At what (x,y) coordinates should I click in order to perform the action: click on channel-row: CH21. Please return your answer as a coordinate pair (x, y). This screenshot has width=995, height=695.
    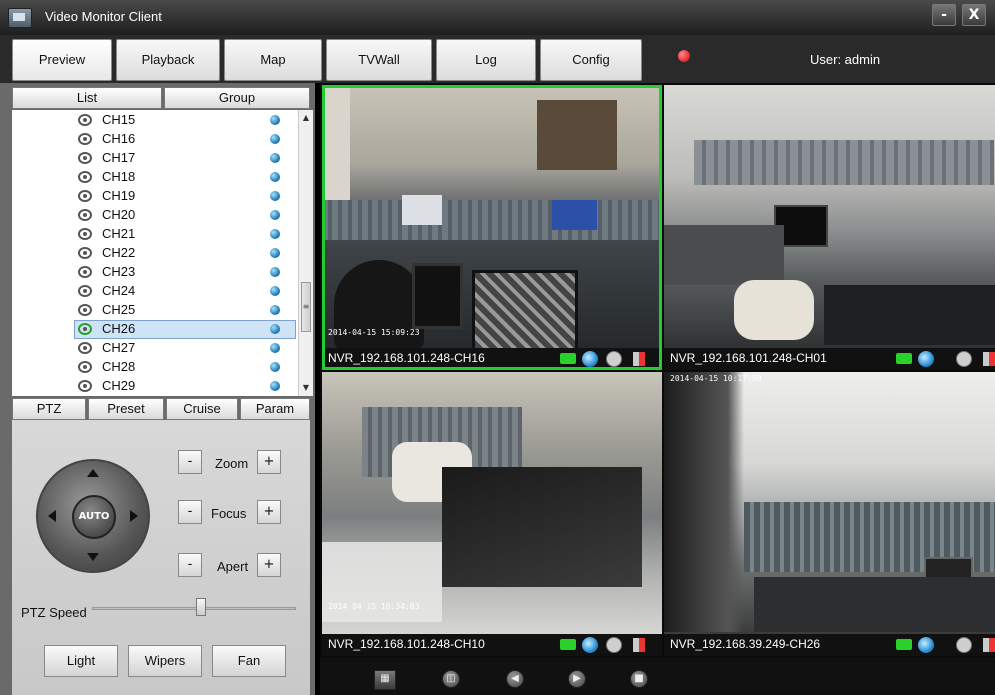
    Looking at the image, I should click on (155, 234).